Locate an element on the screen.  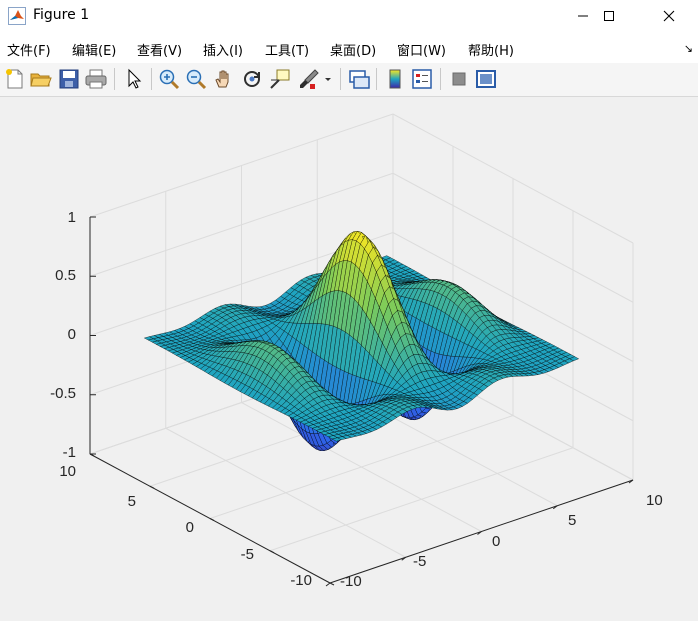
menu-edit: 编辑(E) is located at coordinates (94, 49).